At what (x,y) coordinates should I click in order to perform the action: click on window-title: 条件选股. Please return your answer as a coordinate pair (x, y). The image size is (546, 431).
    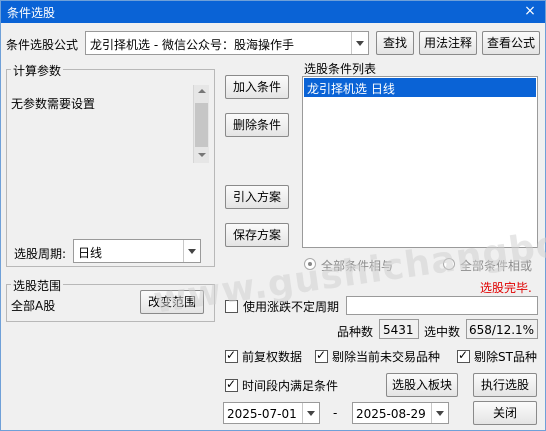
    Looking at the image, I should click on (31, 13).